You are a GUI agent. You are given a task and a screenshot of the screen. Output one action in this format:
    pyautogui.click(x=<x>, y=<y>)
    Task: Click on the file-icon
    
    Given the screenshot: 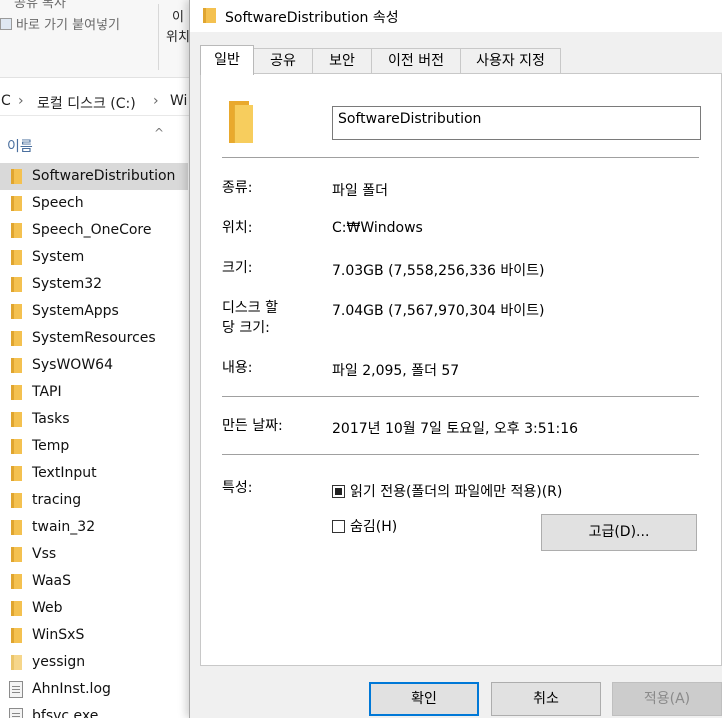 What is the action you would take?
    pyautogui.click(x=16, y=713)
    